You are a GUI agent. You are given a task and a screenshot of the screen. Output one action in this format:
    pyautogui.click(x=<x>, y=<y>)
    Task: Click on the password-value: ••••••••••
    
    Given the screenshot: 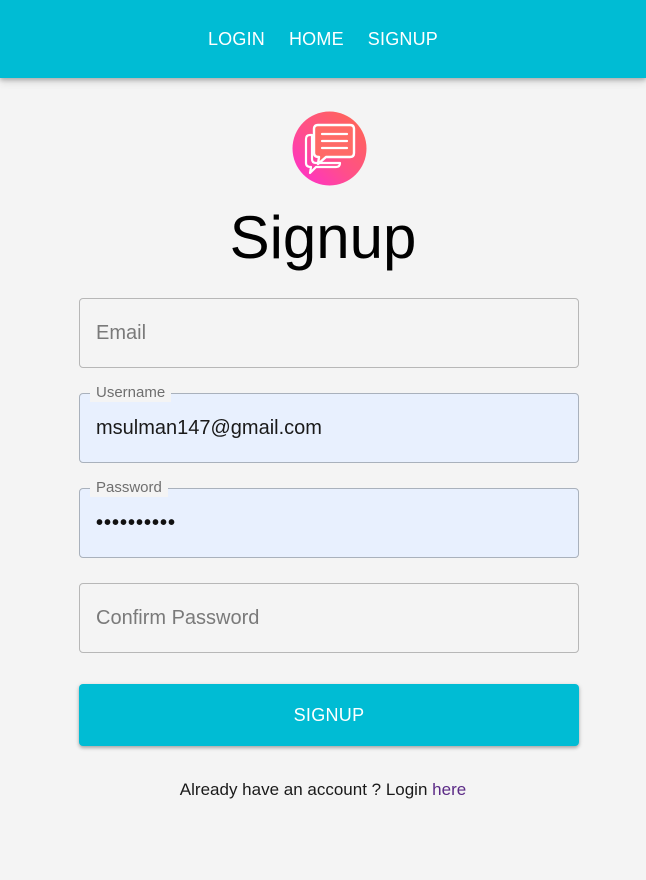 What is the action you would take?
    pyautogui.click(x=136, y=523)
    